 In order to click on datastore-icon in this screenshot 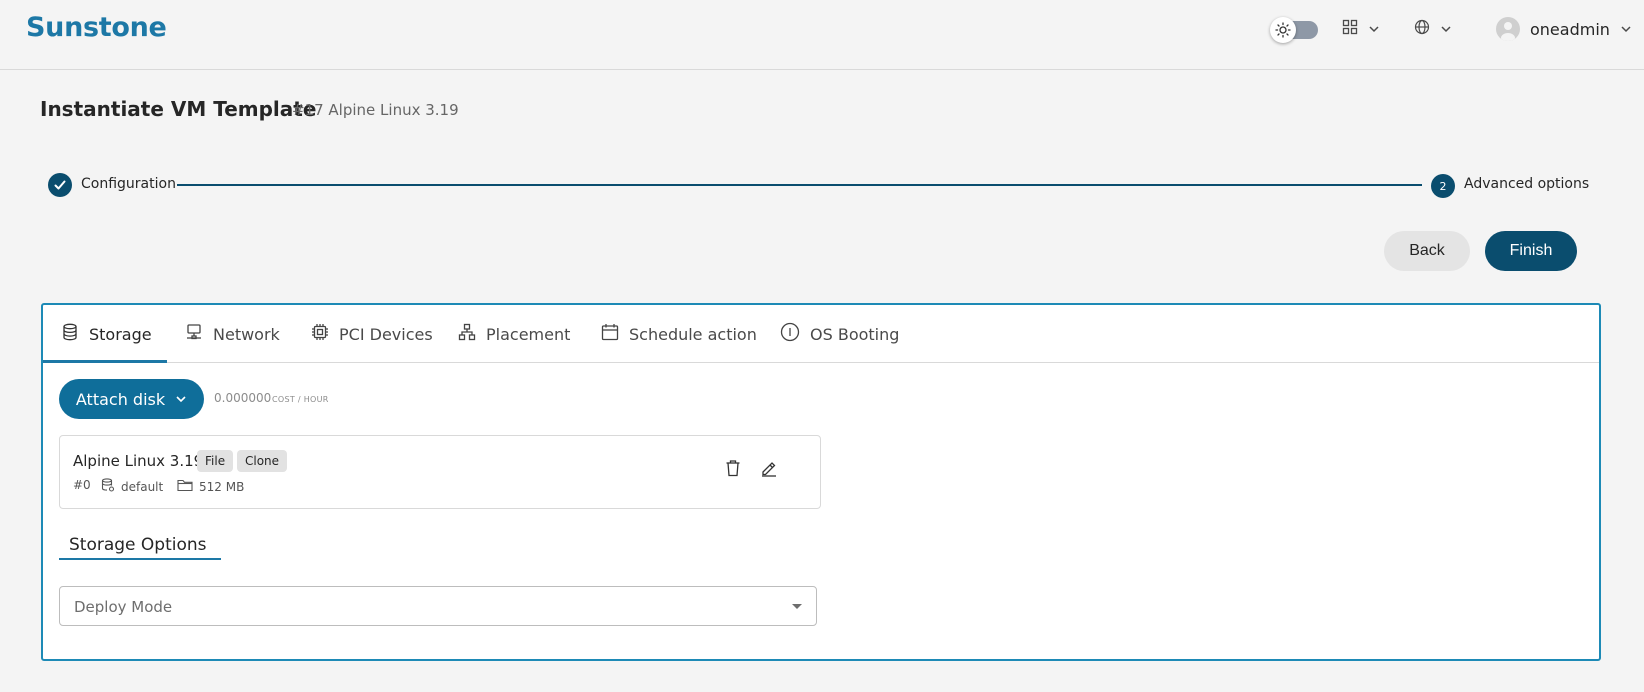, I will do `click(108, 486)`.